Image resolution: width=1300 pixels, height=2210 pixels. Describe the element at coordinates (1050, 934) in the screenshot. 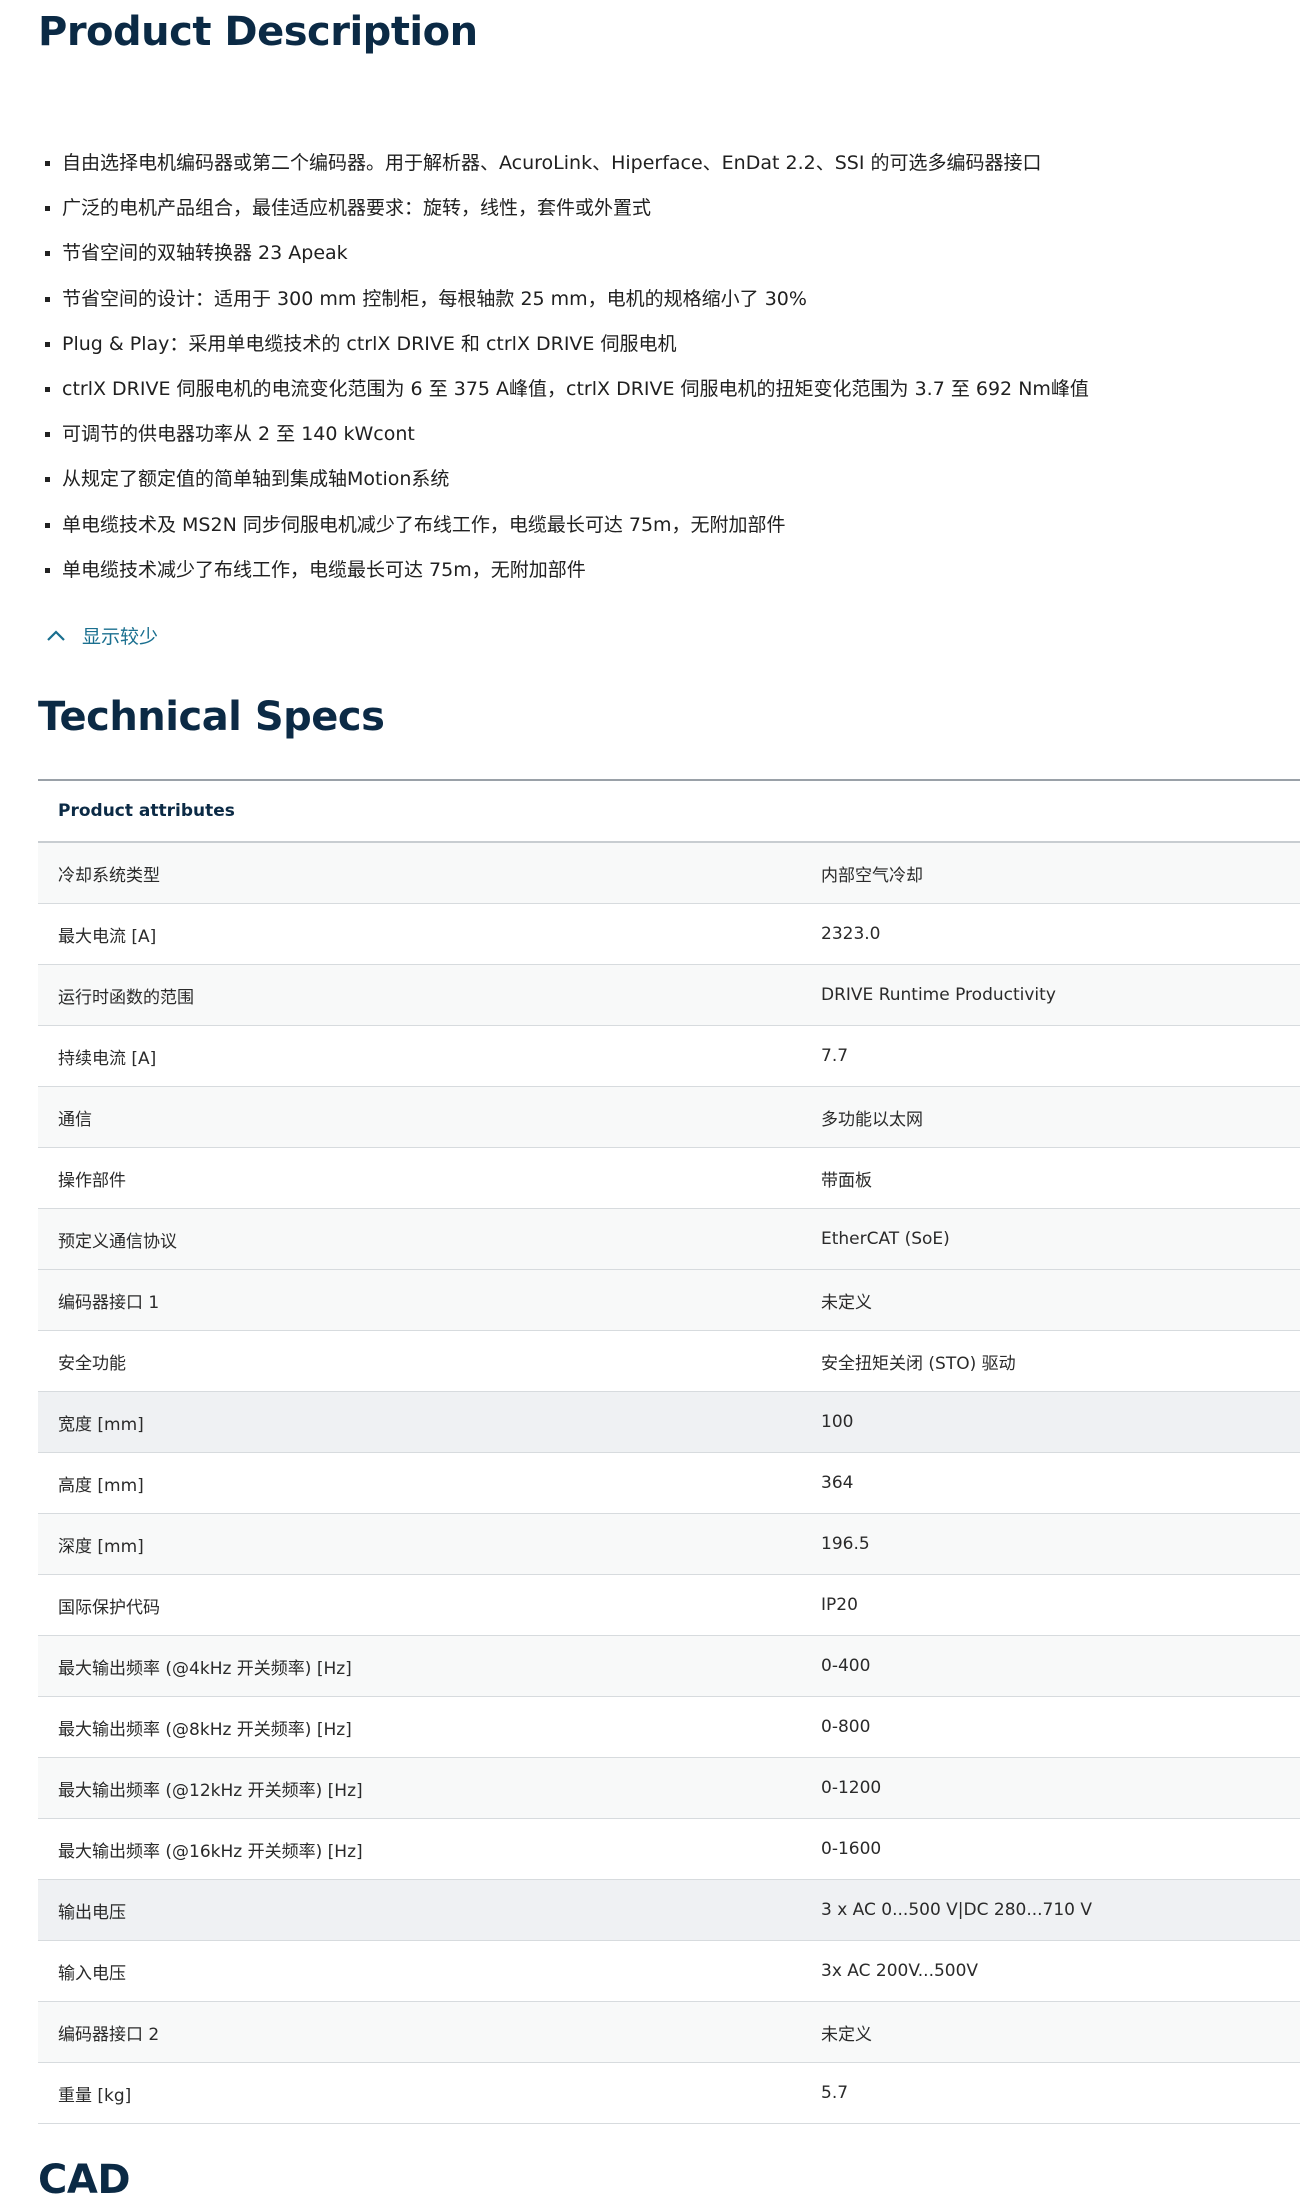

I see `attribute-value: 2323.0` at that location.